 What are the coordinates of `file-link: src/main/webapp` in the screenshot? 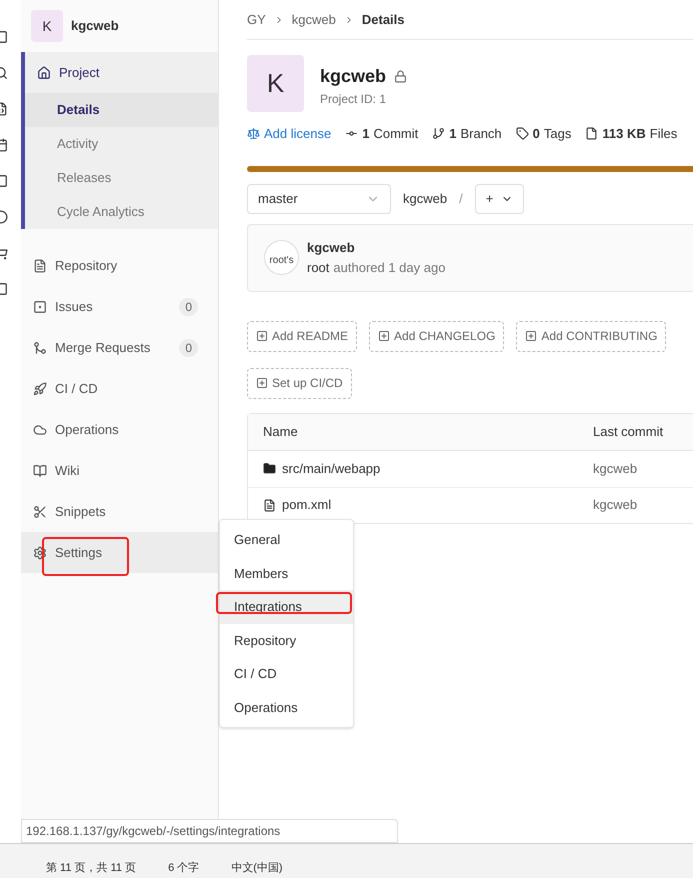 It's located at (331, 468).